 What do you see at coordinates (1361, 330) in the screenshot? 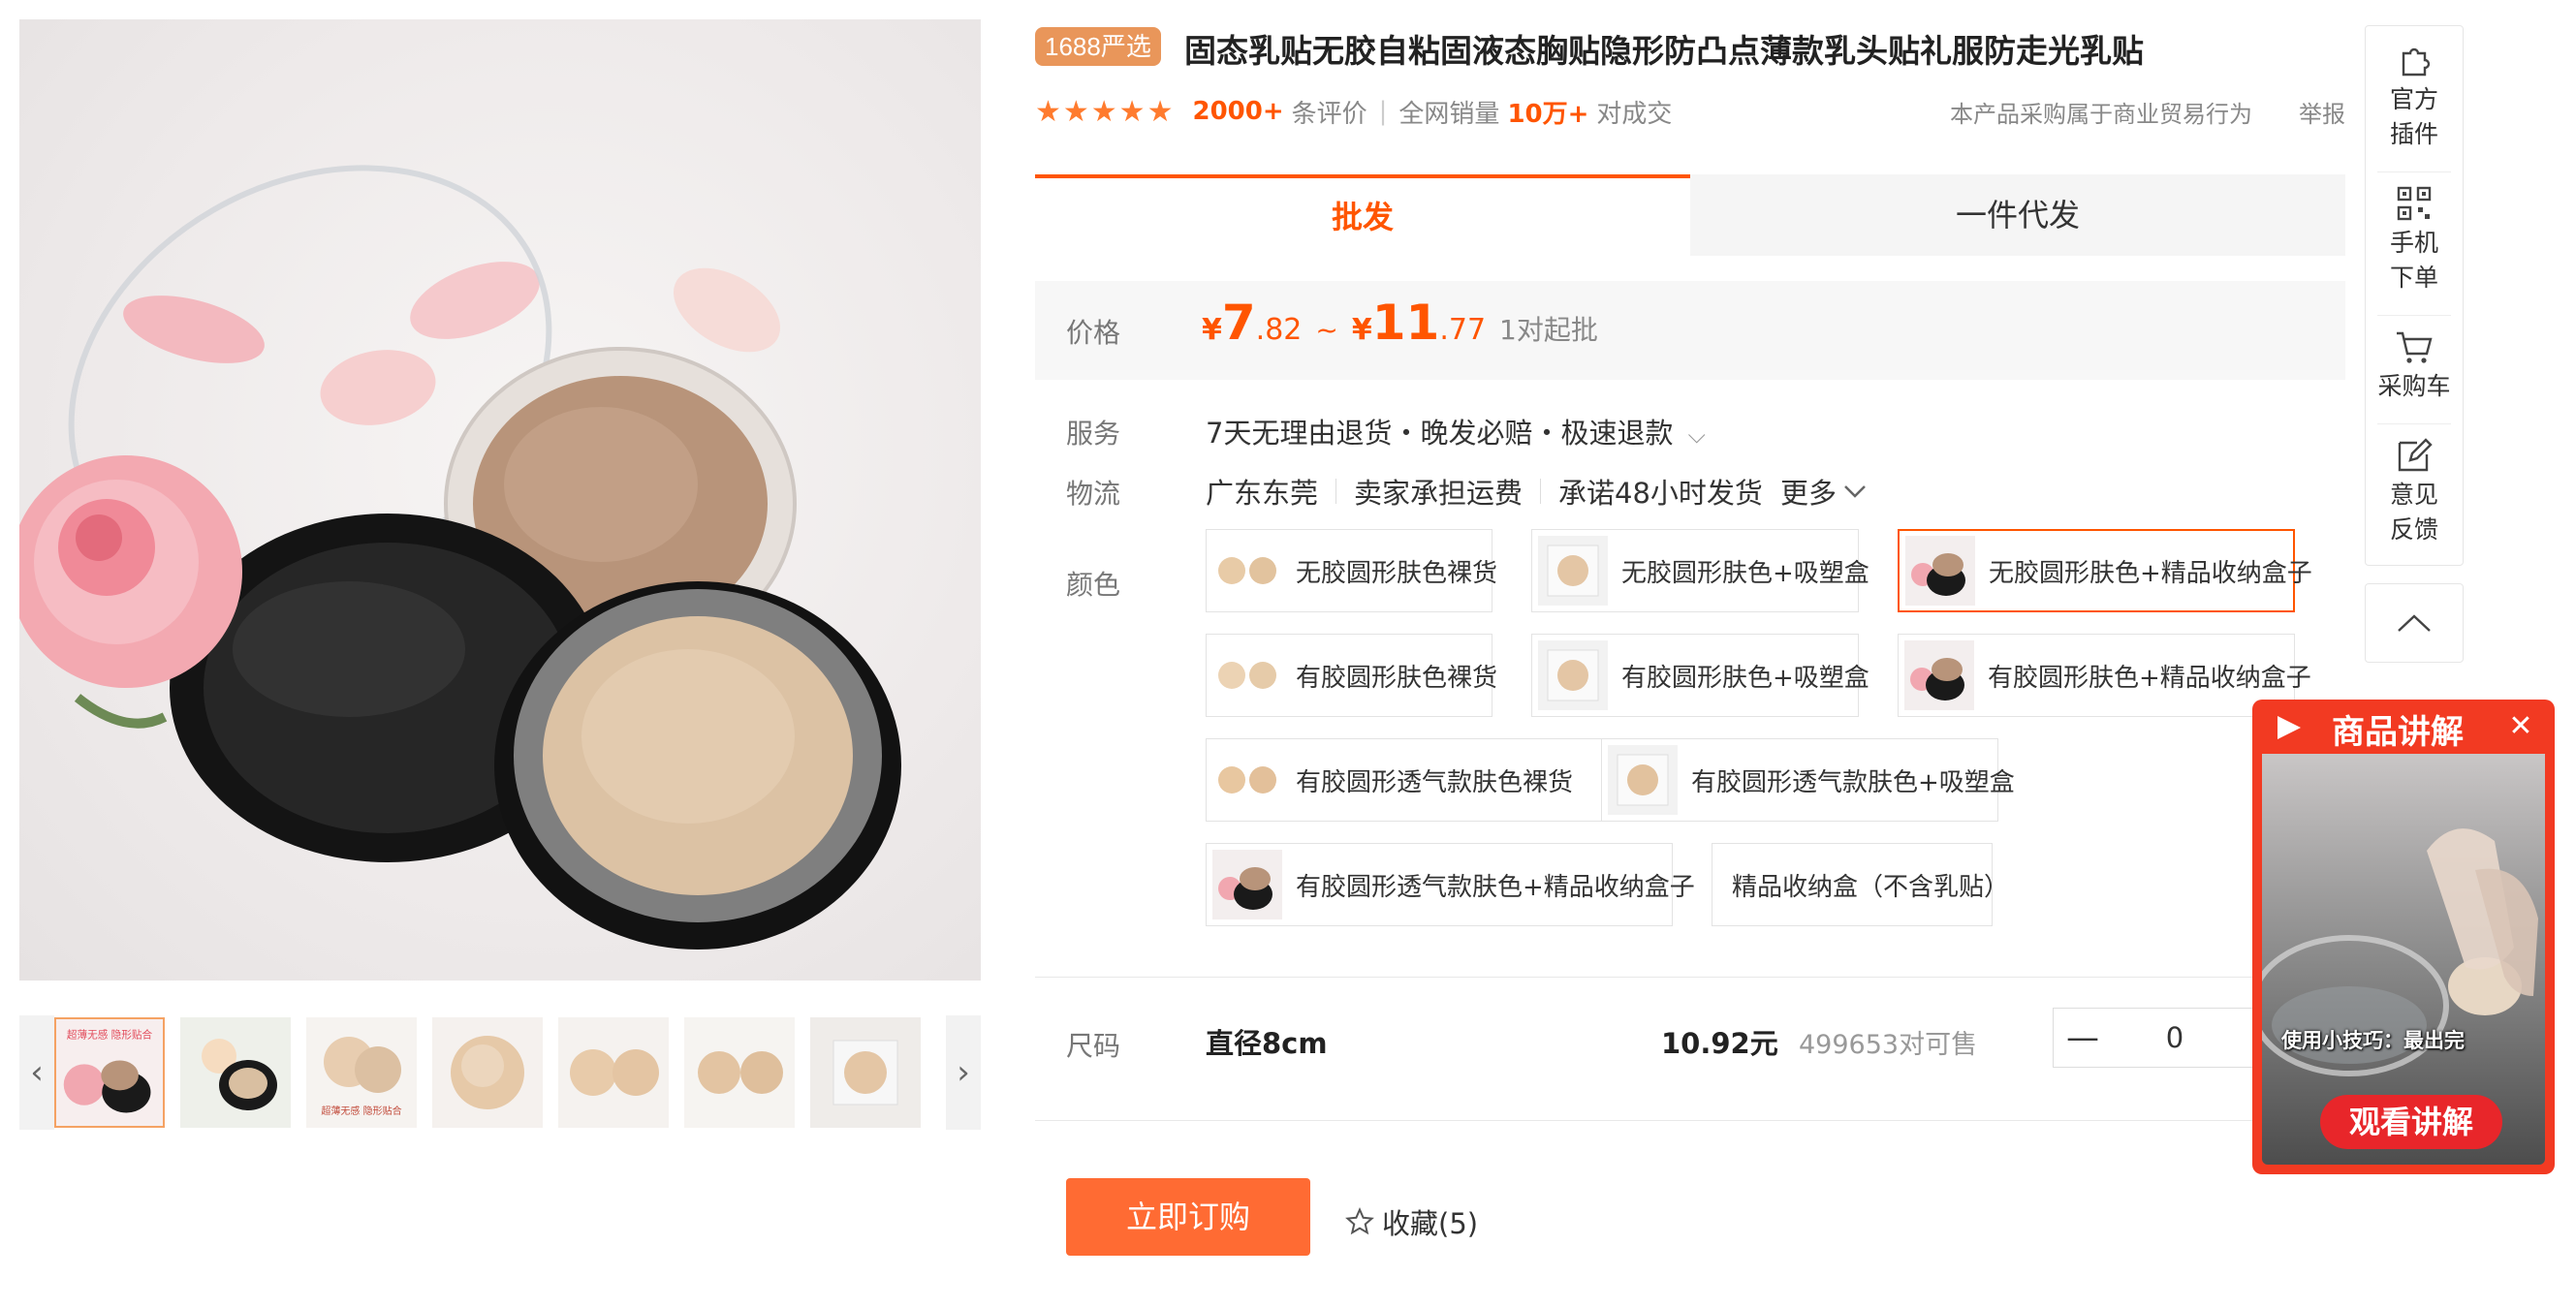
I see `currency-symbol: ¥` at bounding box center [1361, 330].